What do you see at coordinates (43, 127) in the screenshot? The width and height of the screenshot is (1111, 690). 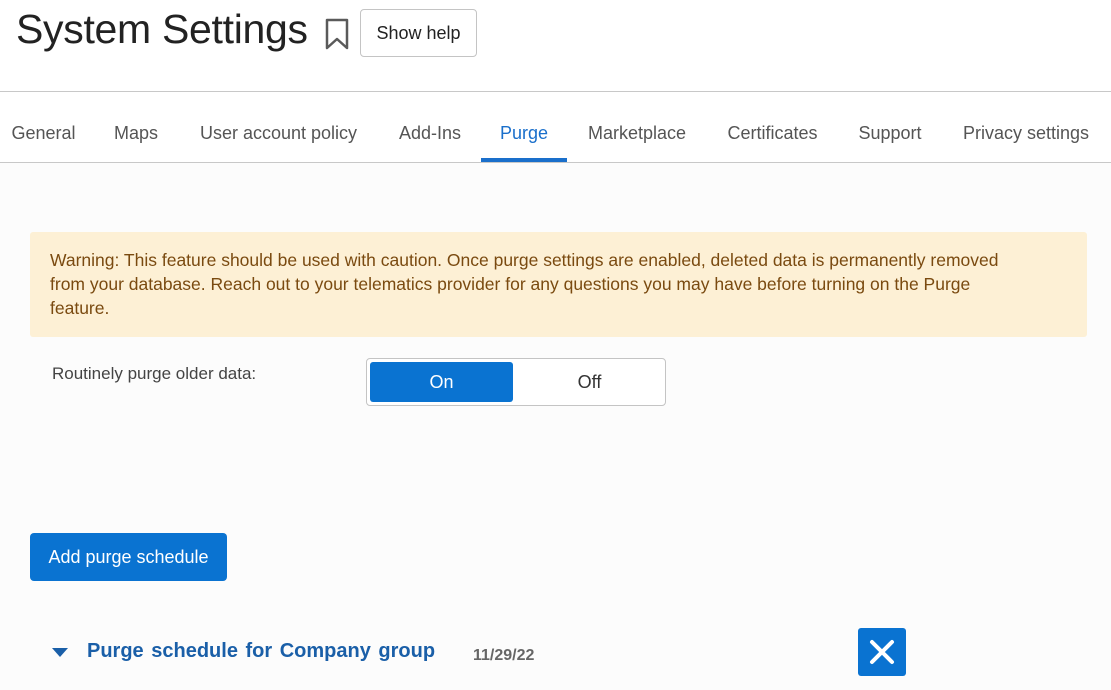 I see `tab-general: General` at bounding box center [43, 127].